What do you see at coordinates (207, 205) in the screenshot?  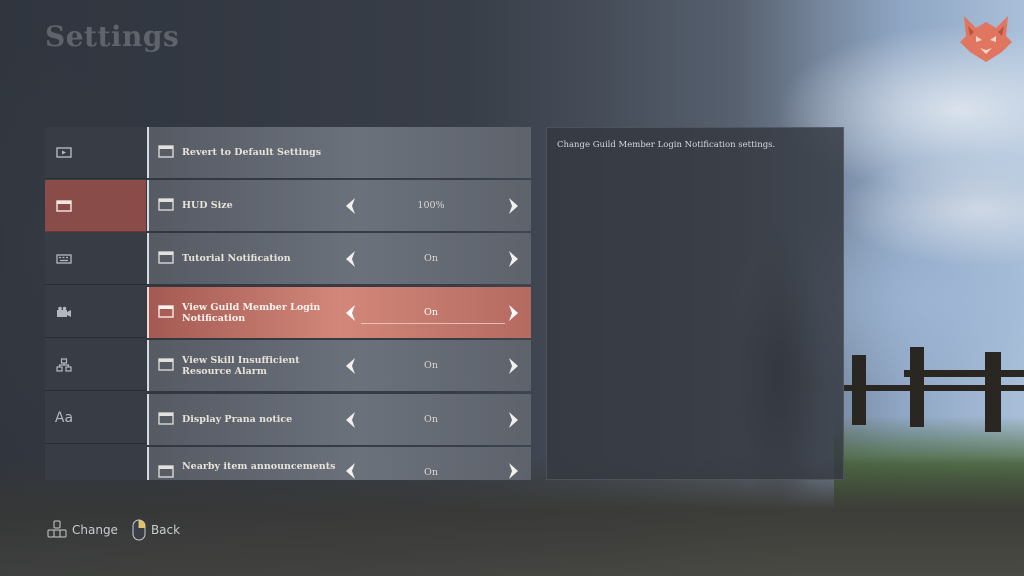 I see `setting-label: HUD Size` at bounding box center [207, 205].